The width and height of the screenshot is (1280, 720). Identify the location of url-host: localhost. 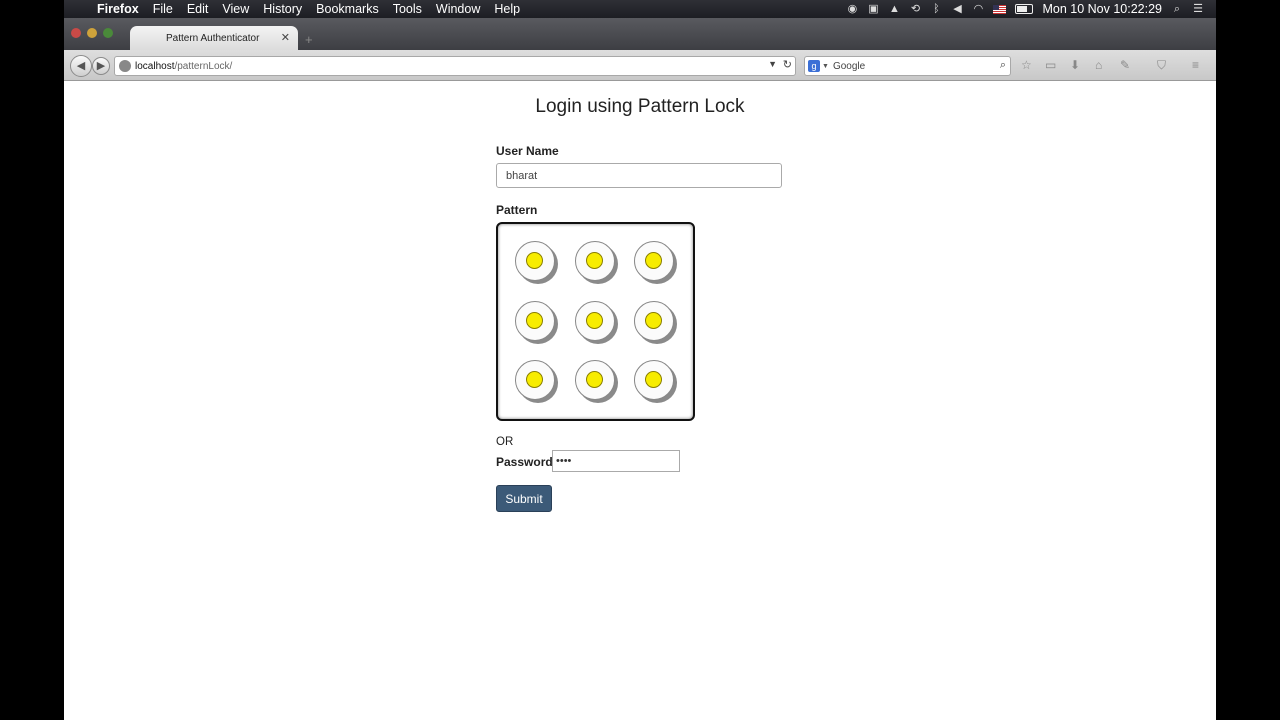
(155, 66).